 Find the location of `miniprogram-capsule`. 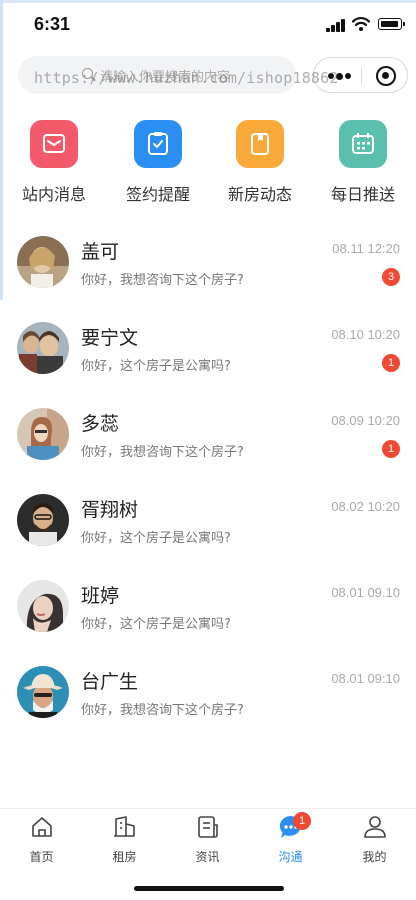

miniprogram-capsule is located at coordinates (360, 75).